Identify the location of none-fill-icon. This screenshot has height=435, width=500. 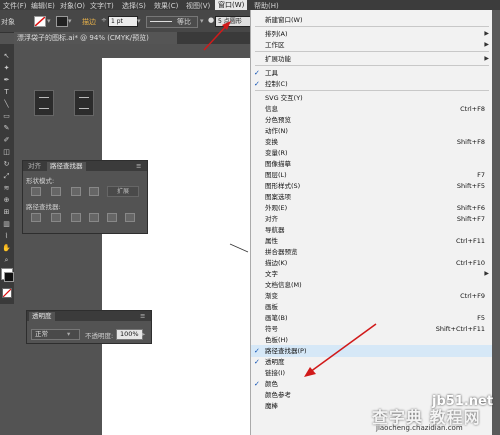
(40, 21).